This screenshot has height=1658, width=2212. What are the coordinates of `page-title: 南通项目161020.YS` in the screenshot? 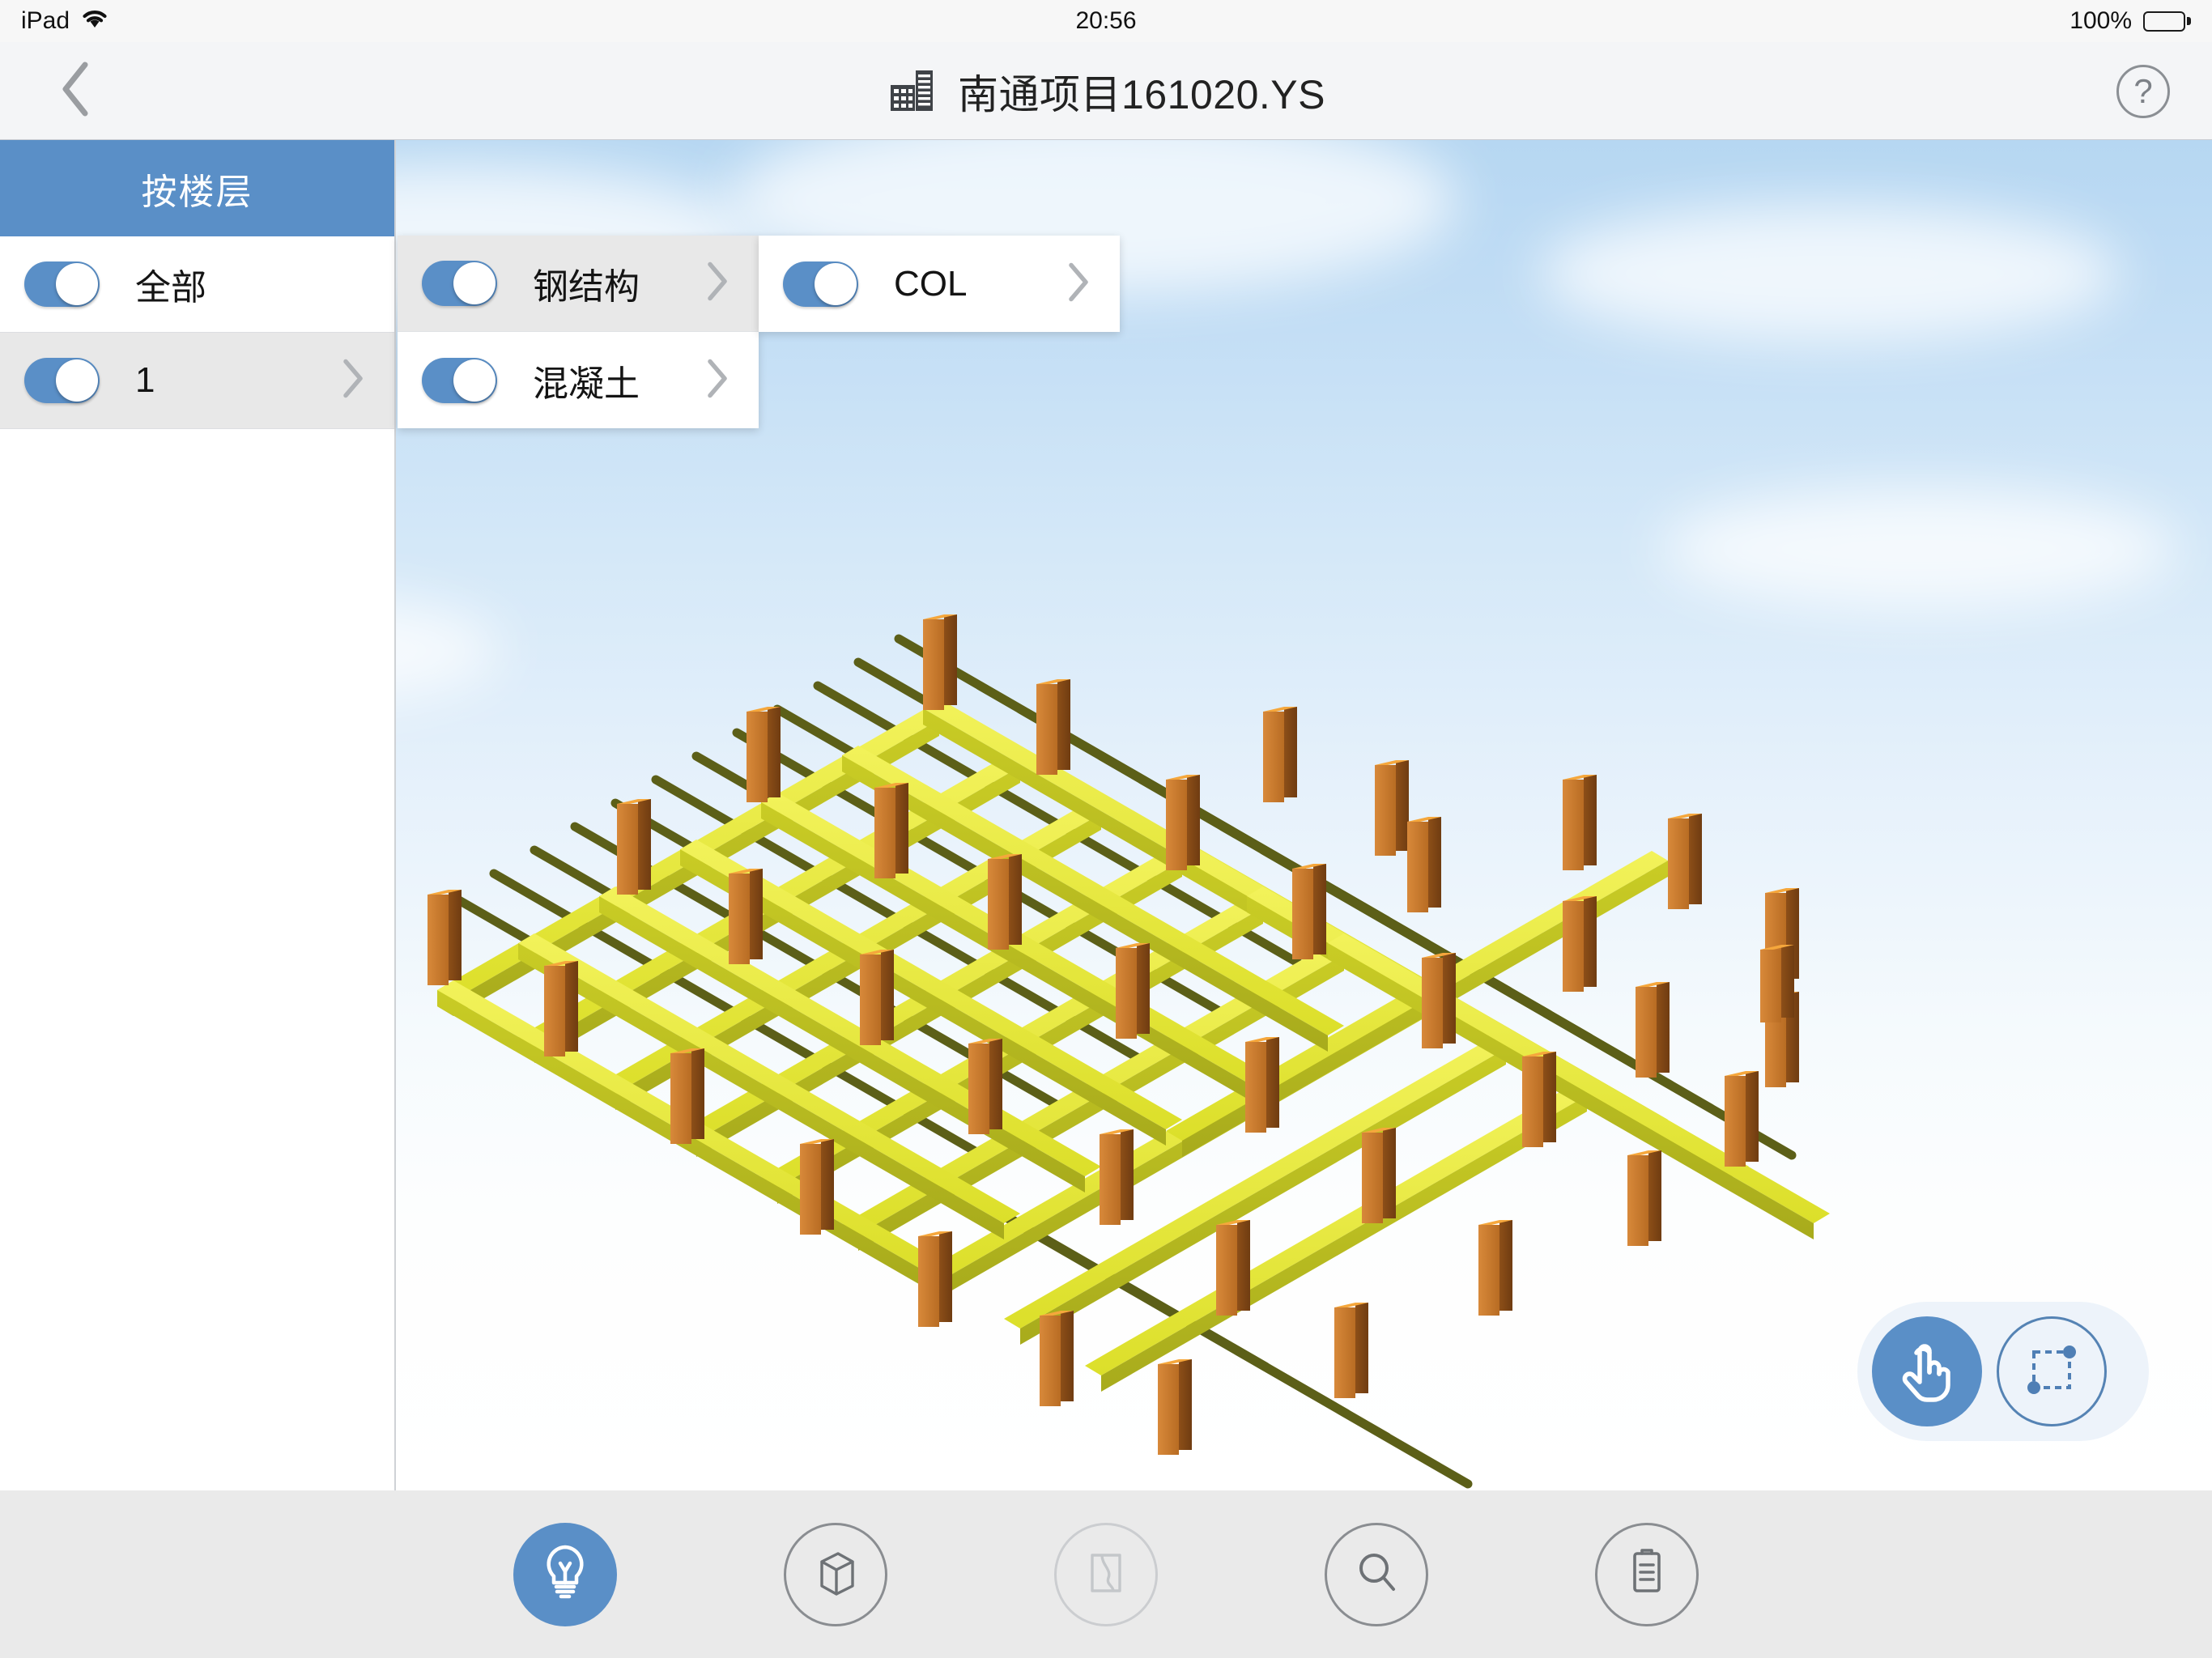 It's located at (1142, 94).